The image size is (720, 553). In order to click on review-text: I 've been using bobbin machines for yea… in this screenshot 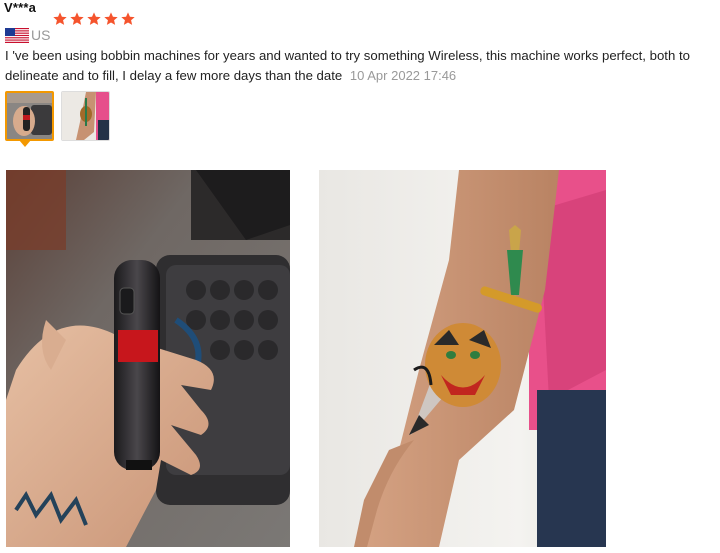, I will do `click(347, 65)`.